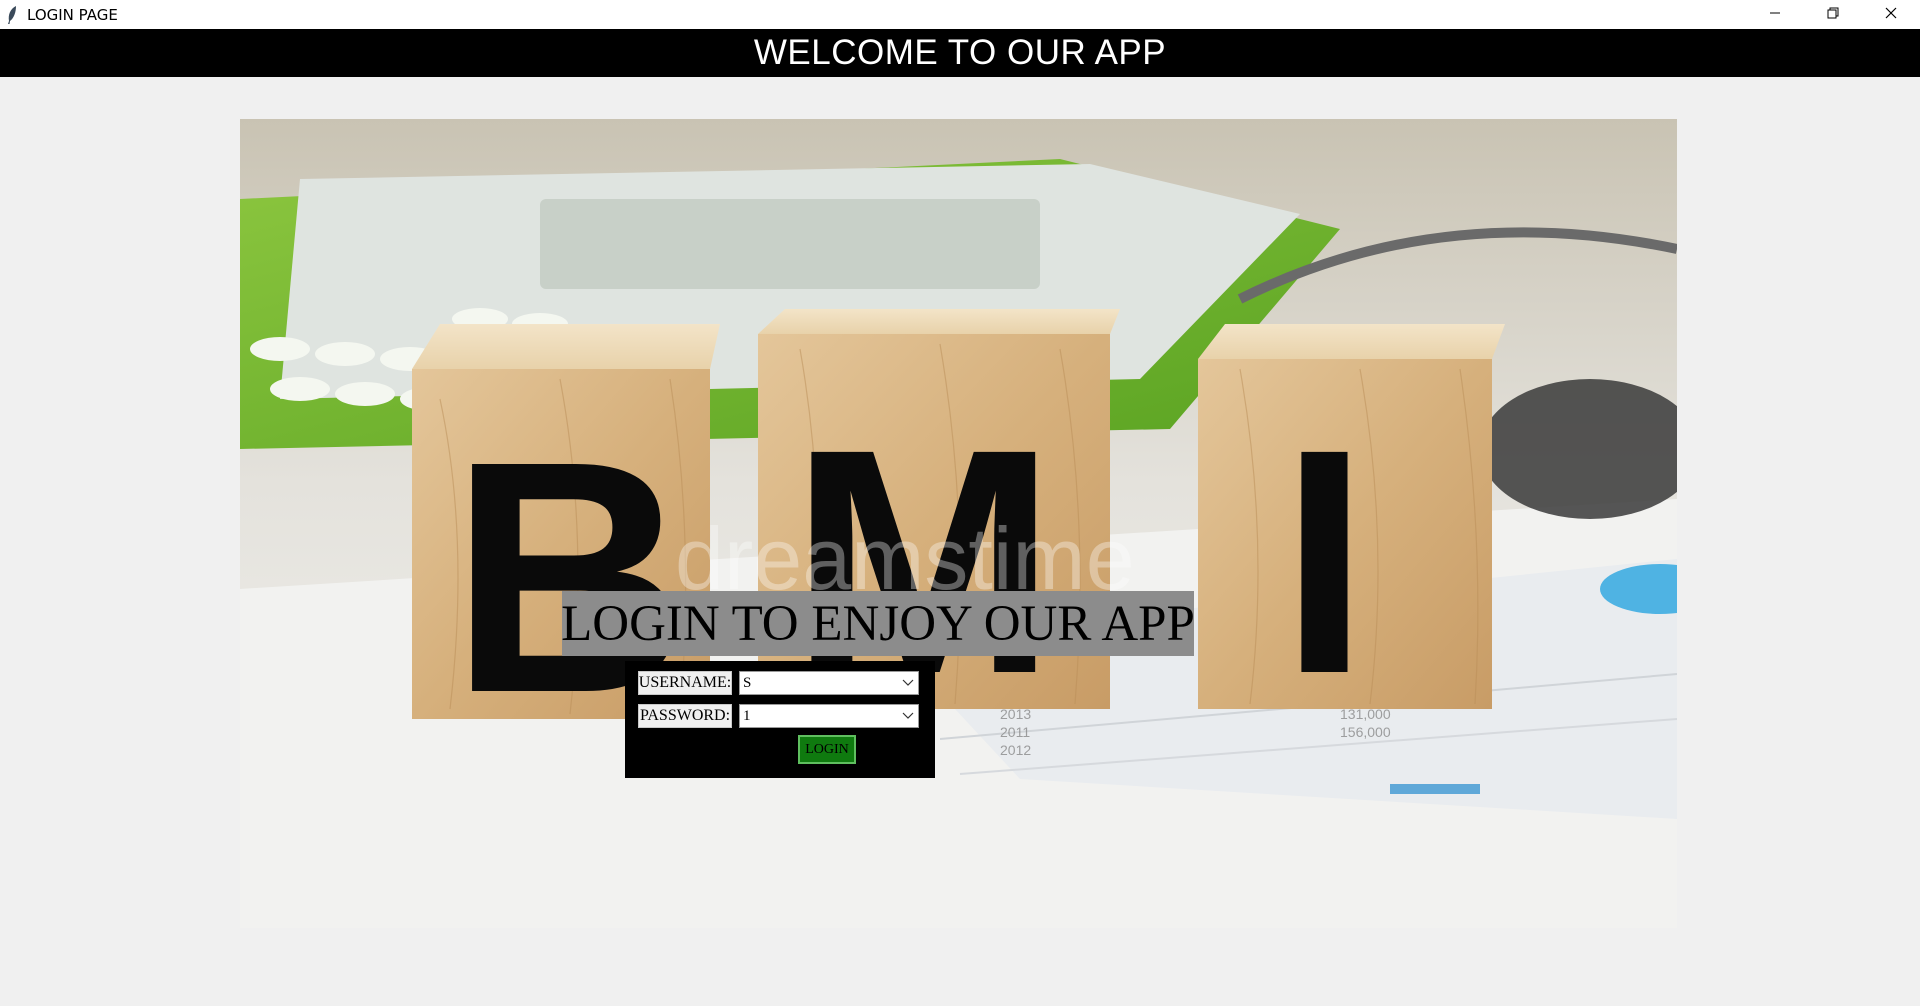  Describe the element at coordinates (1015, 732) in the screenshot. I see `svg-text: 2011` at that location.